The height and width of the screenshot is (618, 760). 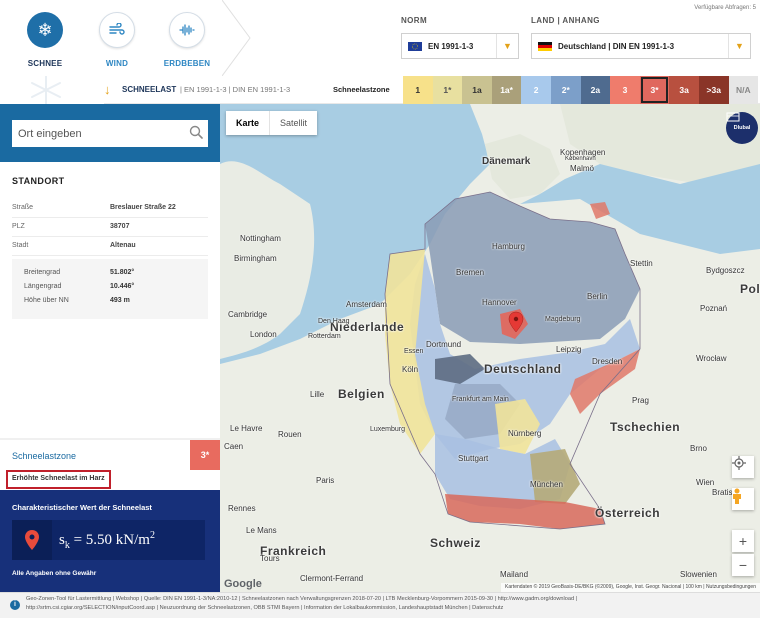 I want to click on map-label: Rotterdam, so click(x=324, y=336).